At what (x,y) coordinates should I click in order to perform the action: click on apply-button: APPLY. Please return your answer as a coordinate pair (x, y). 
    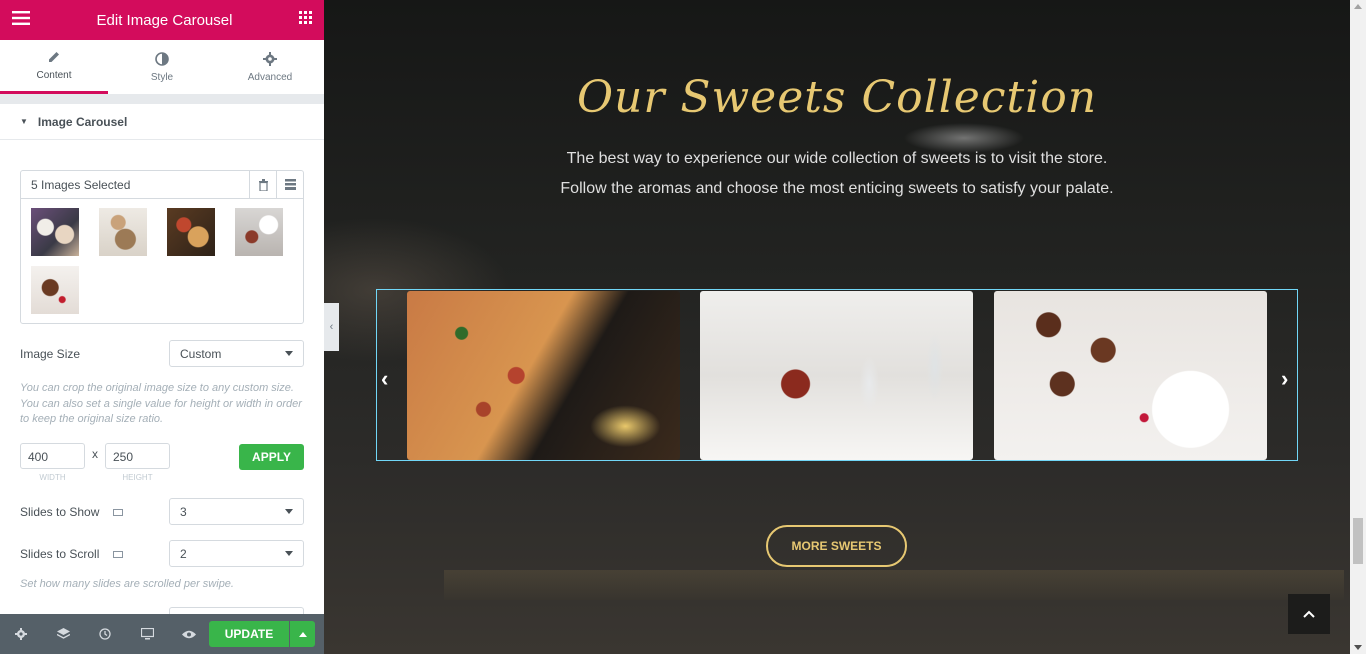
    Looking at the image, I should click on (271, 457).